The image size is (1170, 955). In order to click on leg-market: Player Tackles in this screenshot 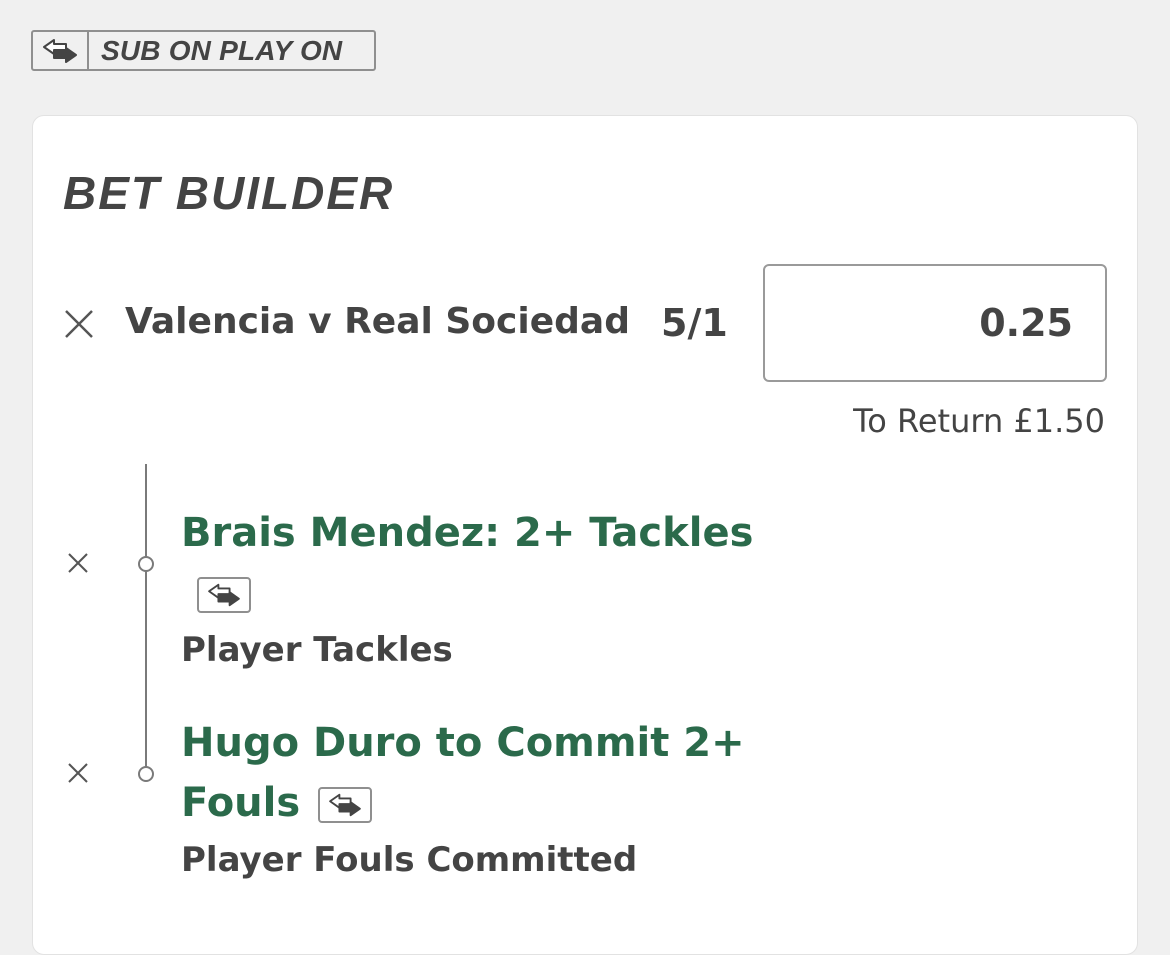, I will do `click(317, 650)`.